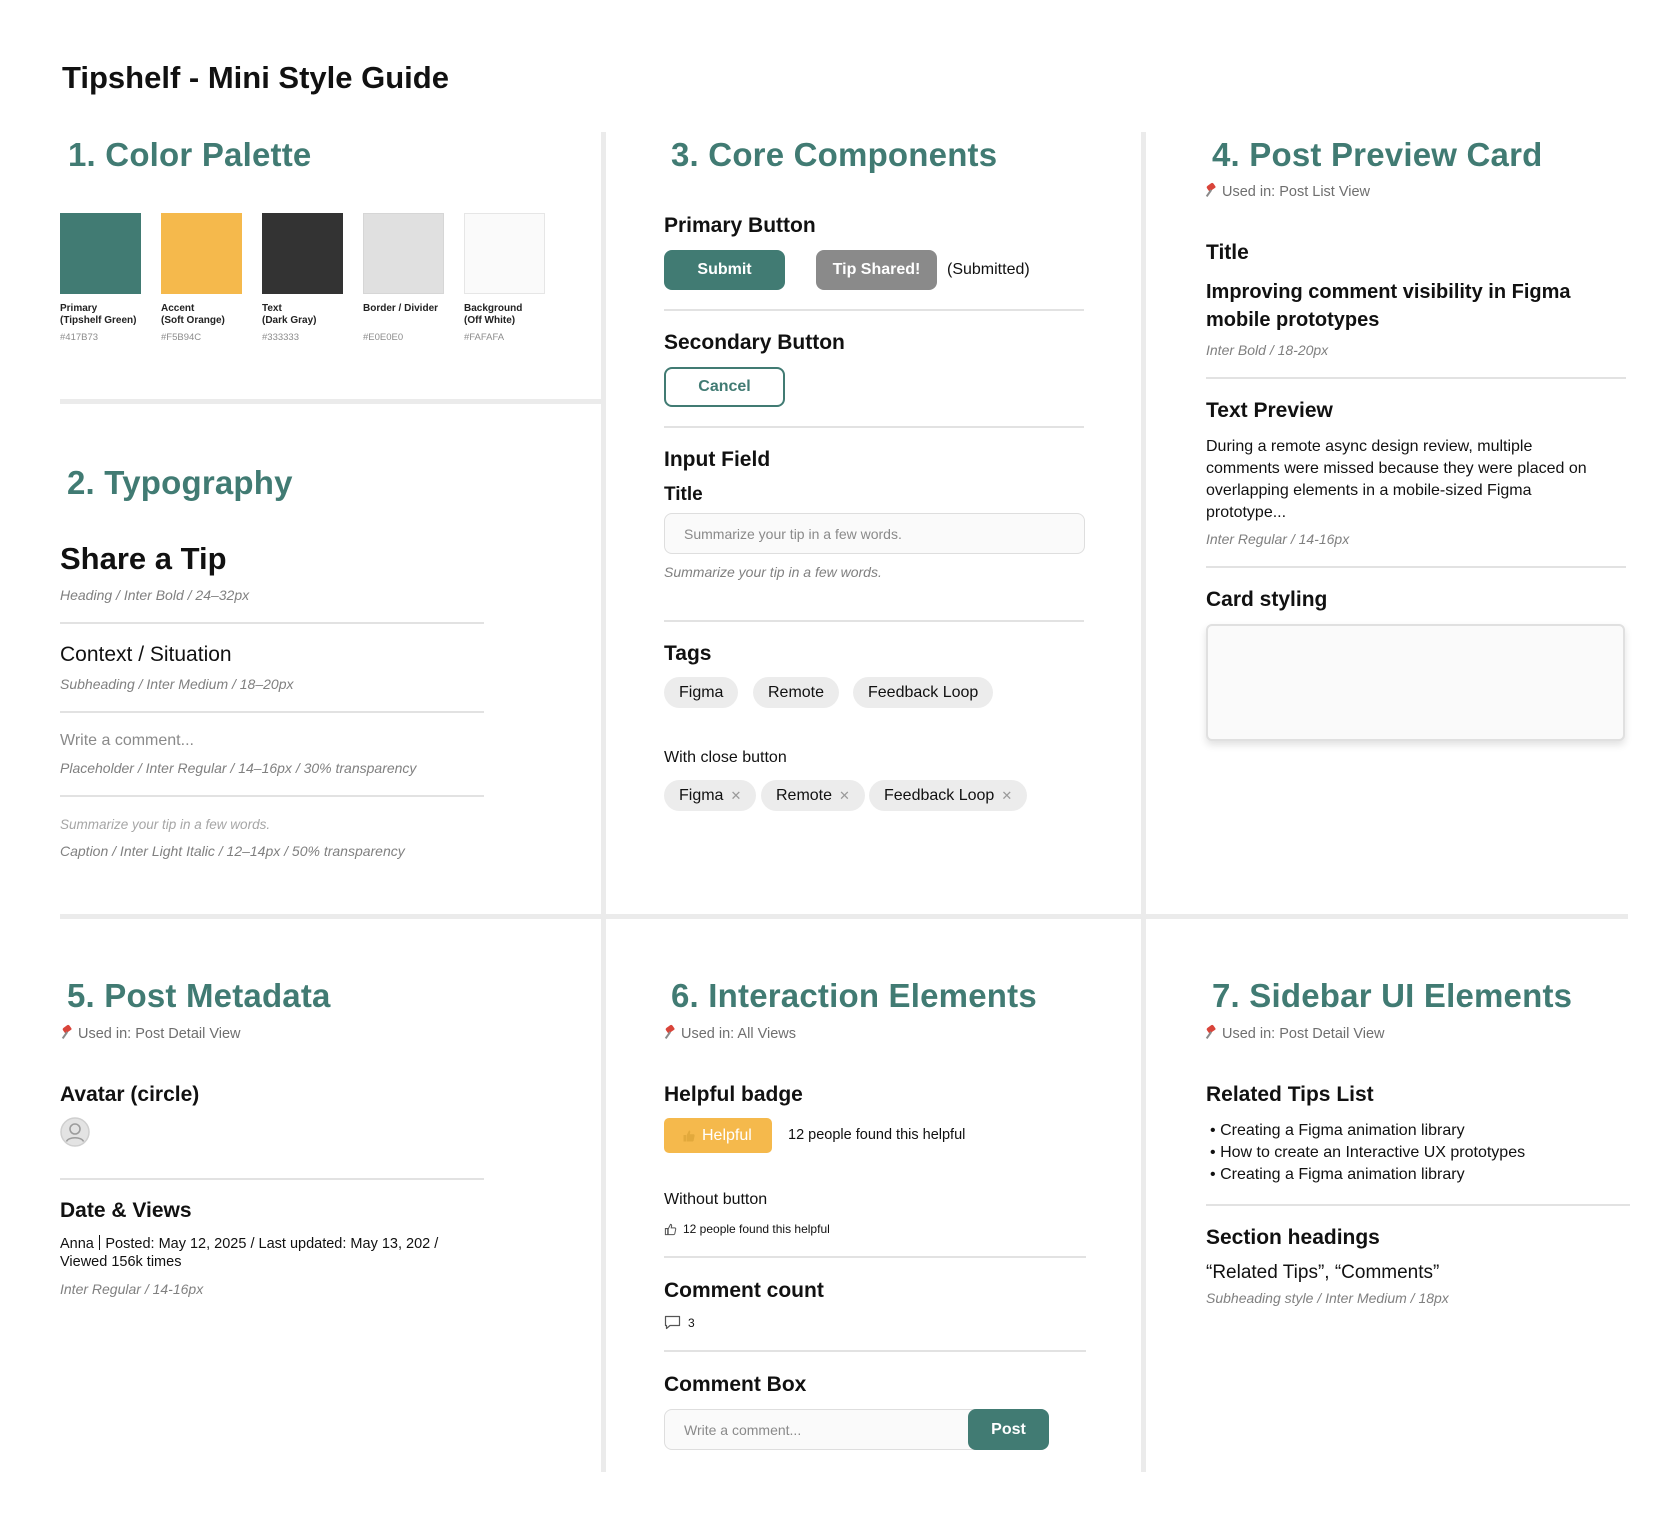 This screenshot has height=1523, width=1676. Describe the element at coordinates (691, 1322) in the screenshot. I see `comment-count-value: 3` at that location.